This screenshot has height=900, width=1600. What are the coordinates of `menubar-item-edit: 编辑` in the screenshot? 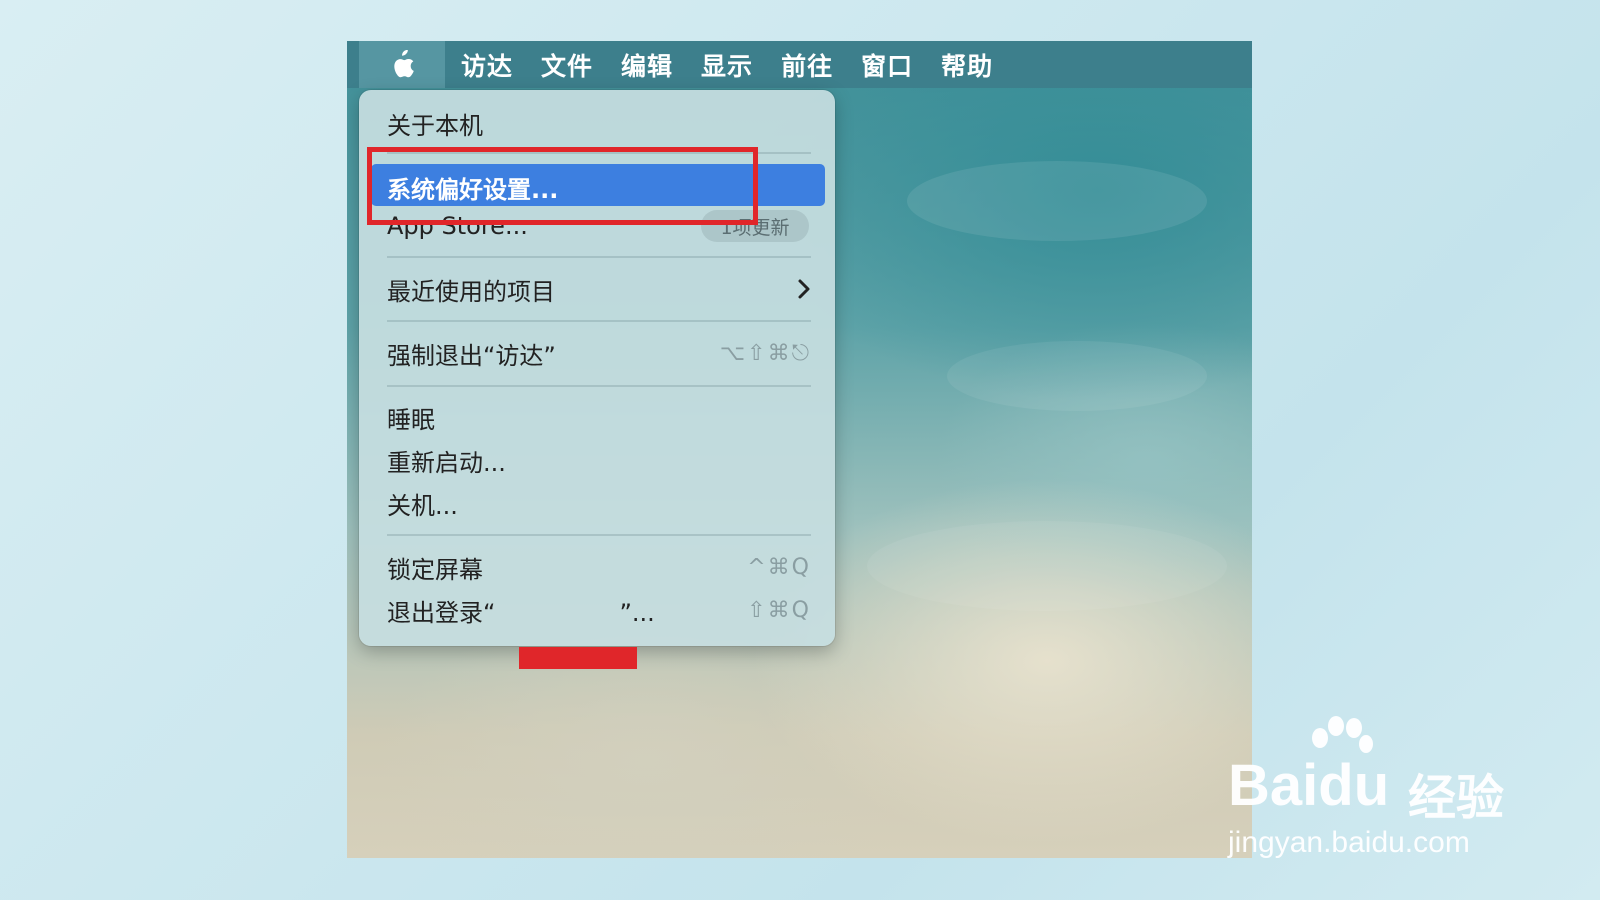 It's located at (647, 65).